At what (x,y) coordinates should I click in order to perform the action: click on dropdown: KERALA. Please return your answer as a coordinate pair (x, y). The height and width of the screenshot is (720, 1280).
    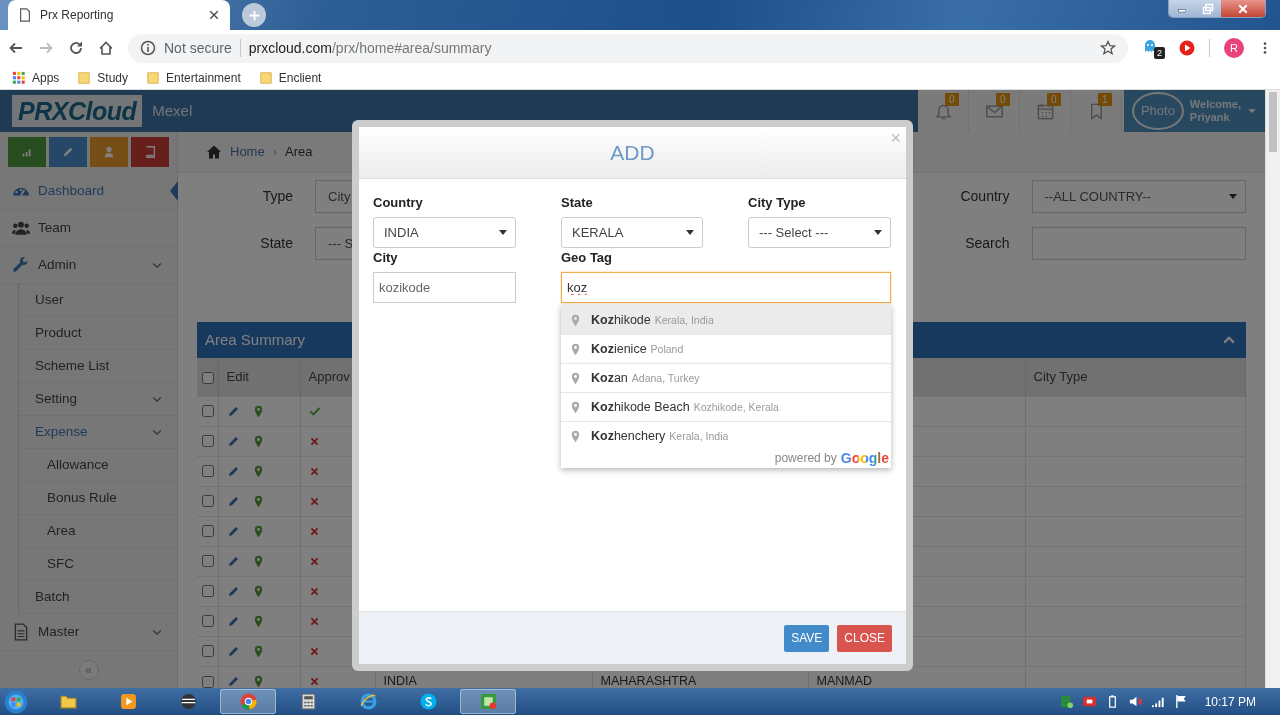
    Looking at the image, I should click on (632, 232).